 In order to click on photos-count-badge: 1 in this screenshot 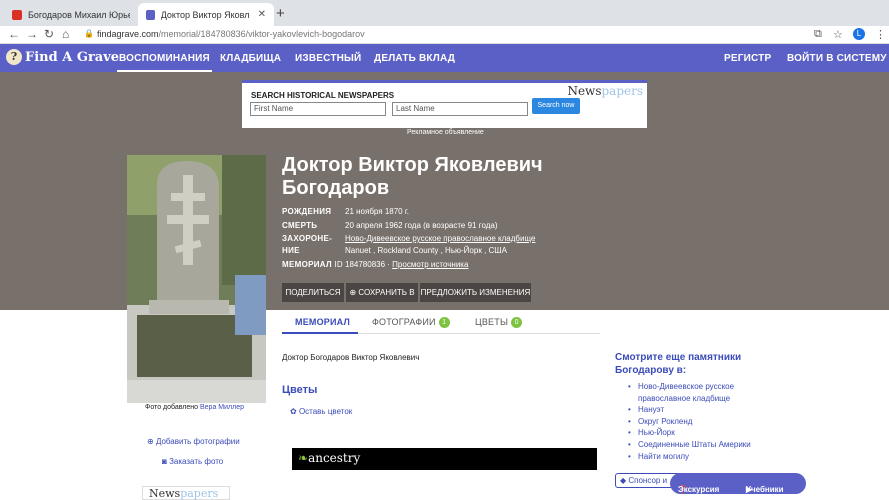, I will do `click(444, 323)`.